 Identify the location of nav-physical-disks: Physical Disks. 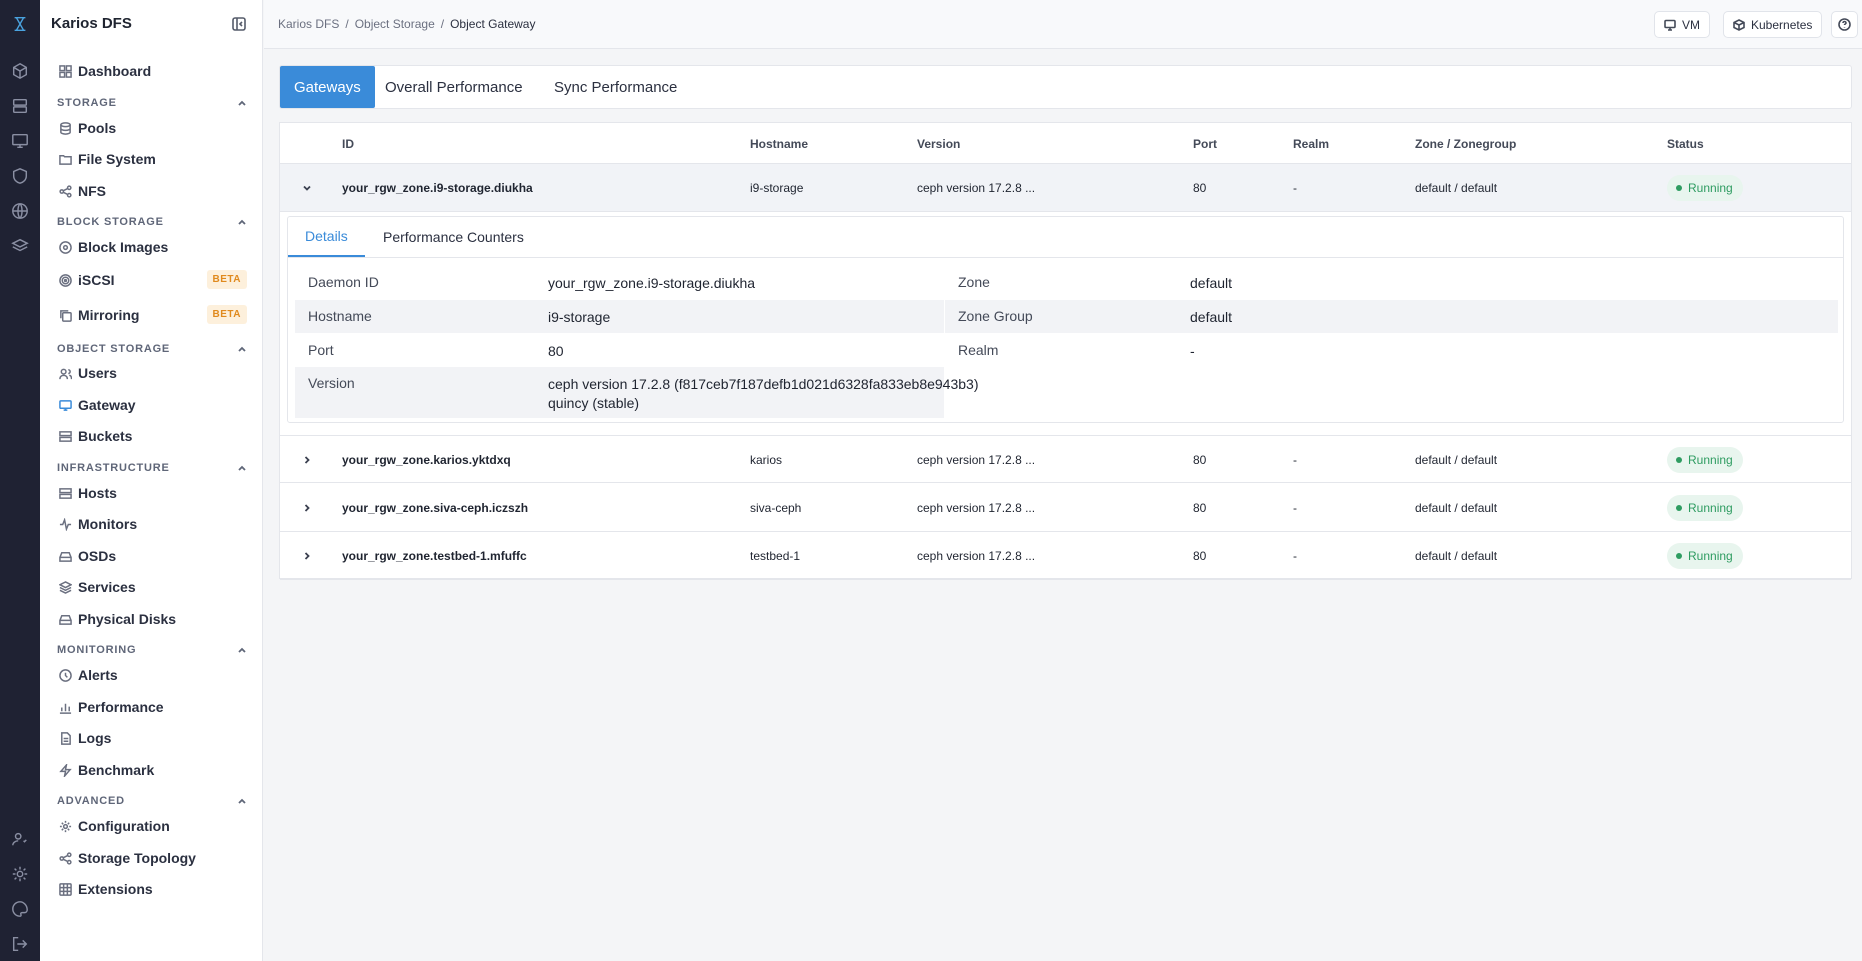
(153, 619).